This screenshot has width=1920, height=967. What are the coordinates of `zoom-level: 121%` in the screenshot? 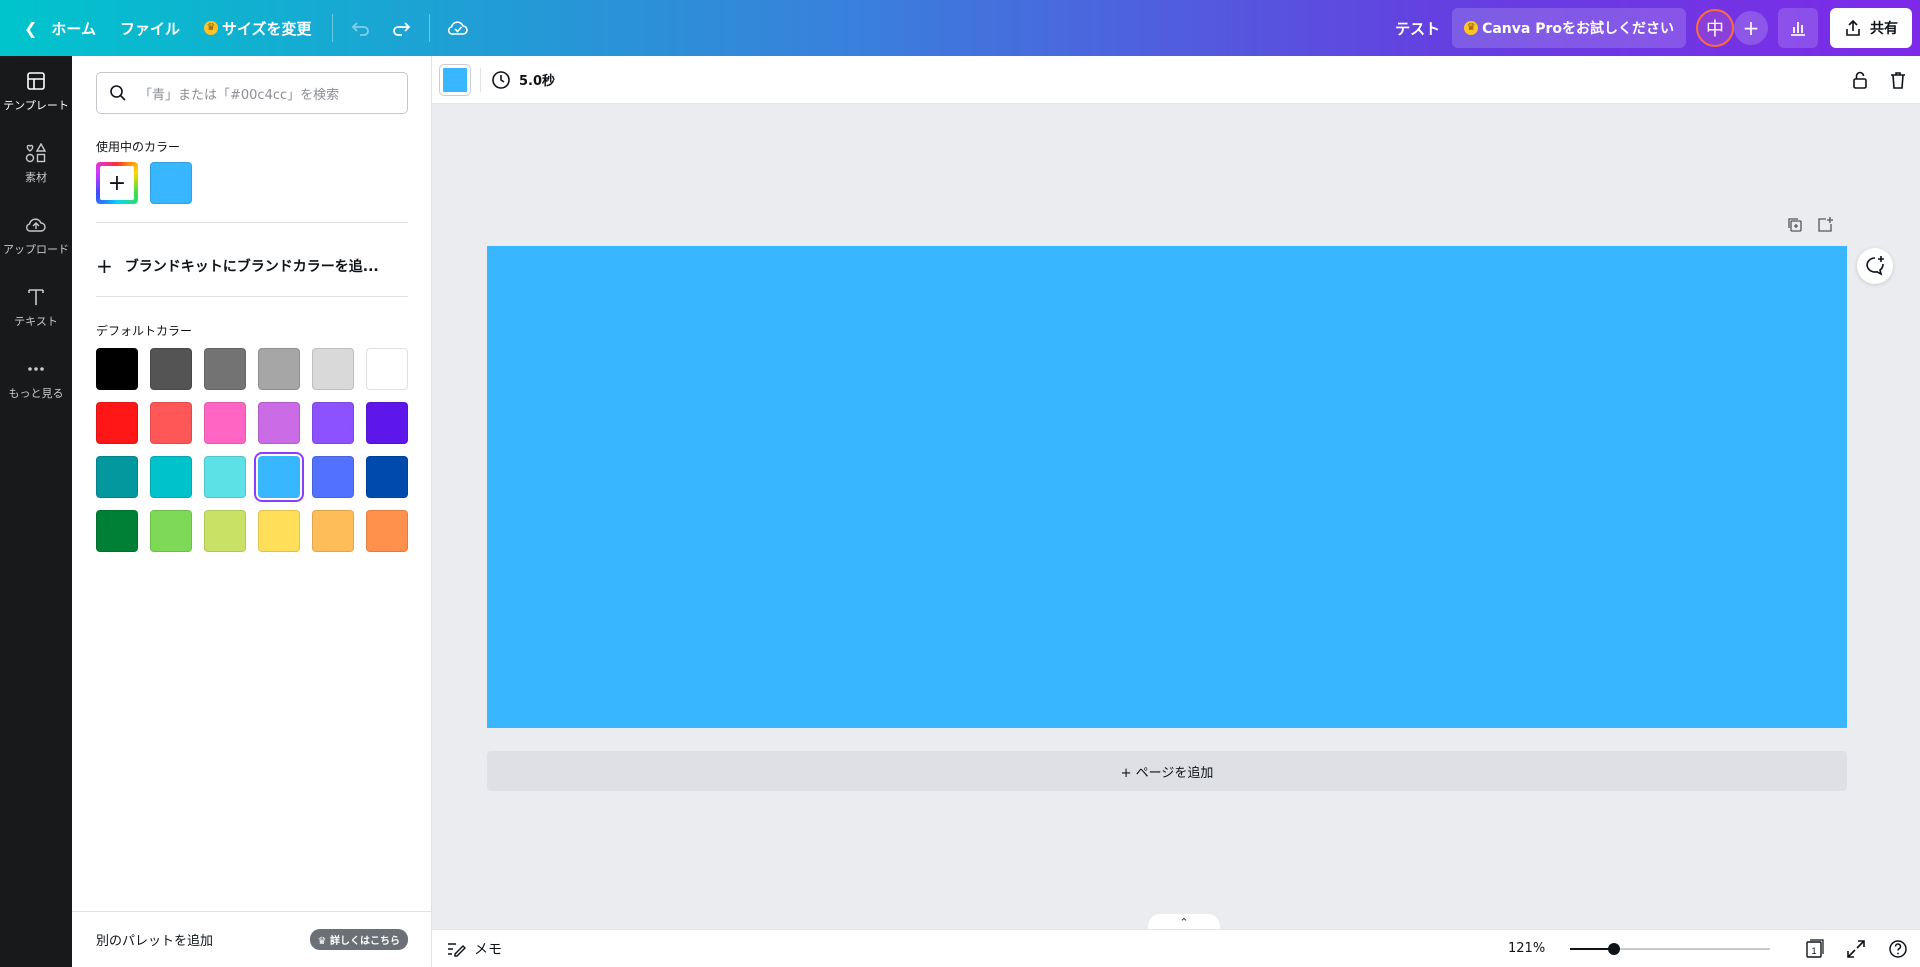 It's located at (1526, 948).